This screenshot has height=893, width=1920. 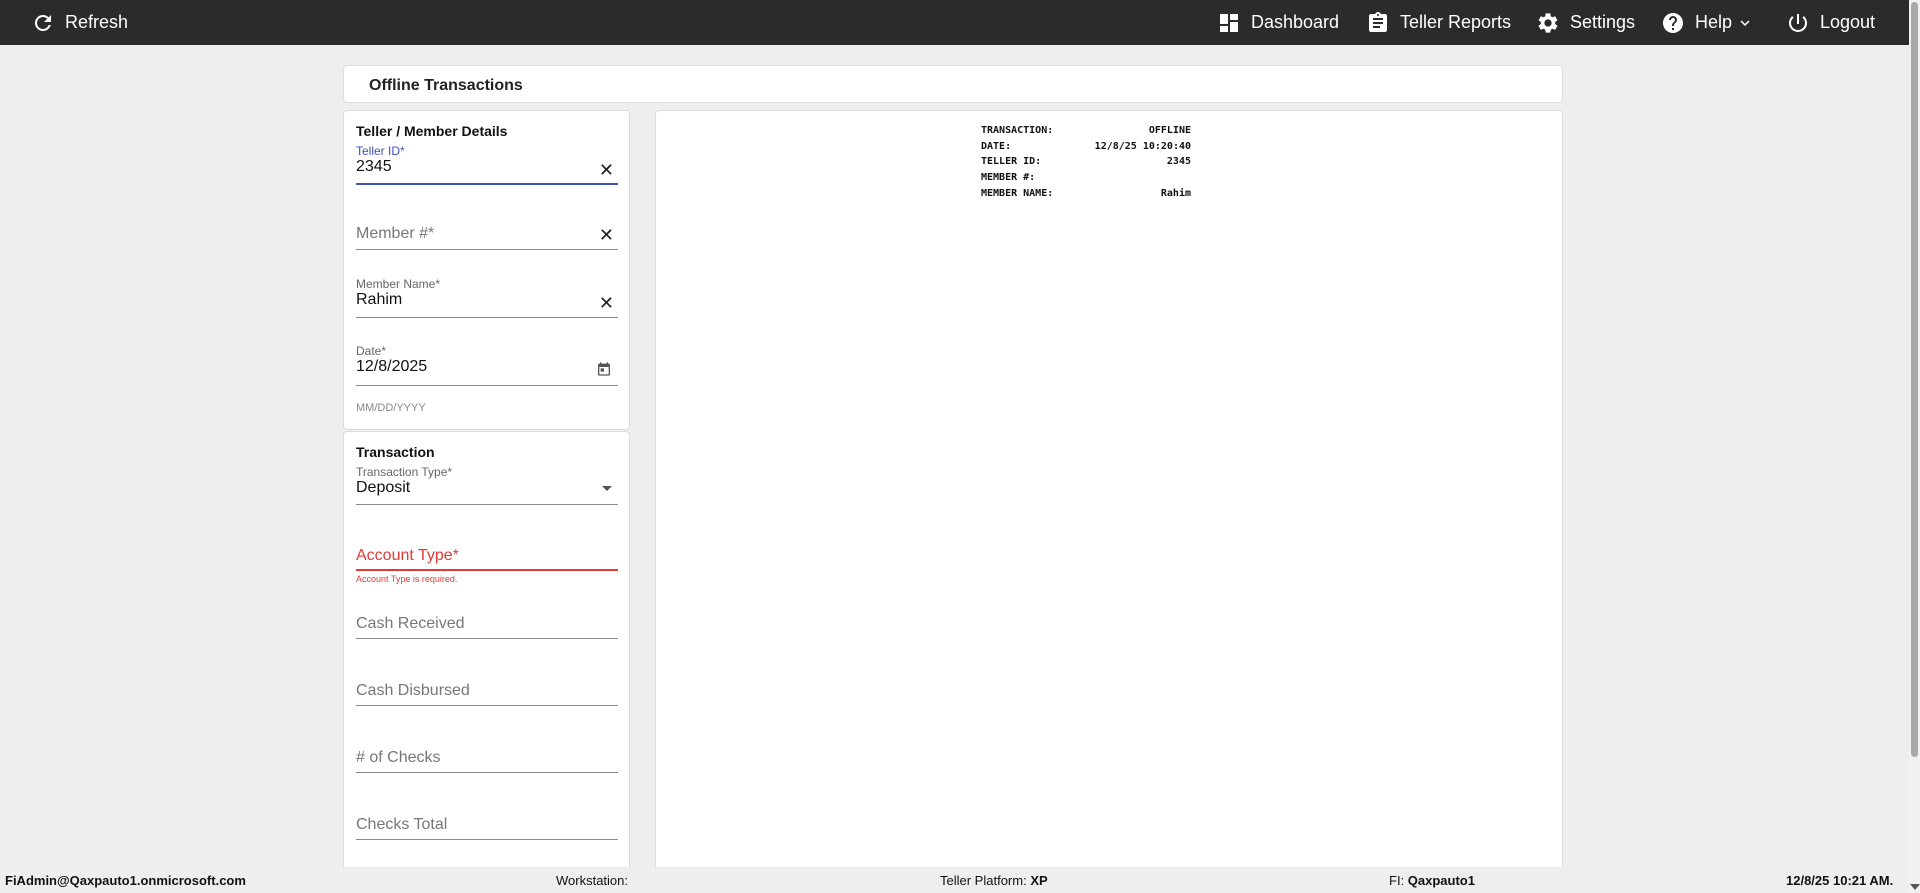 What do you see at coordinates (404, 472) in the screenshot?
I see `transaction-type-label: Transaction Type*` at bounding box center [404, 472].